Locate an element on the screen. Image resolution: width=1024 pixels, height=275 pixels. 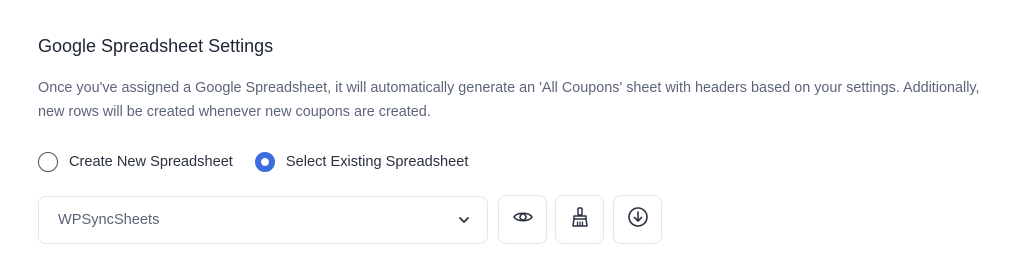
clear-spreadsheet-button is located at coordinates (579, 219).